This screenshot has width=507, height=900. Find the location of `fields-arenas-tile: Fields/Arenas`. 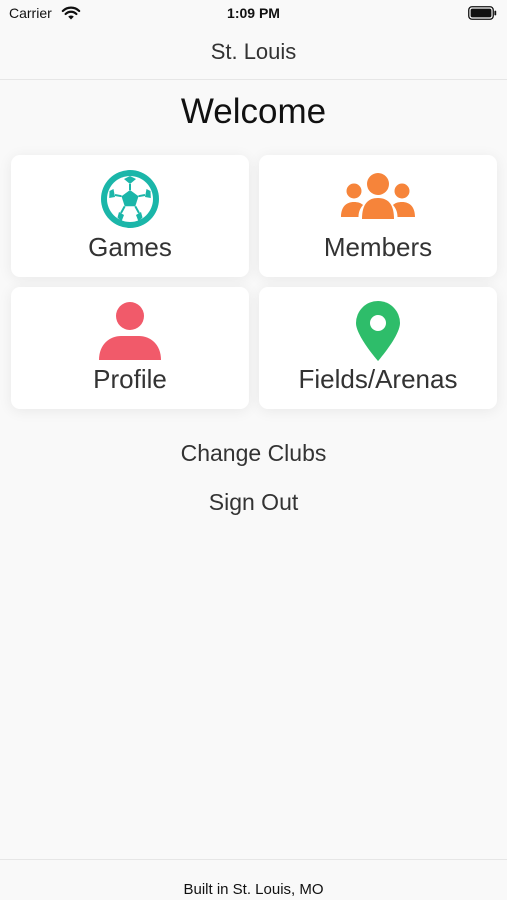

fields-arenas-tile: Fields/Arenas is located at coordinates (378, 348).